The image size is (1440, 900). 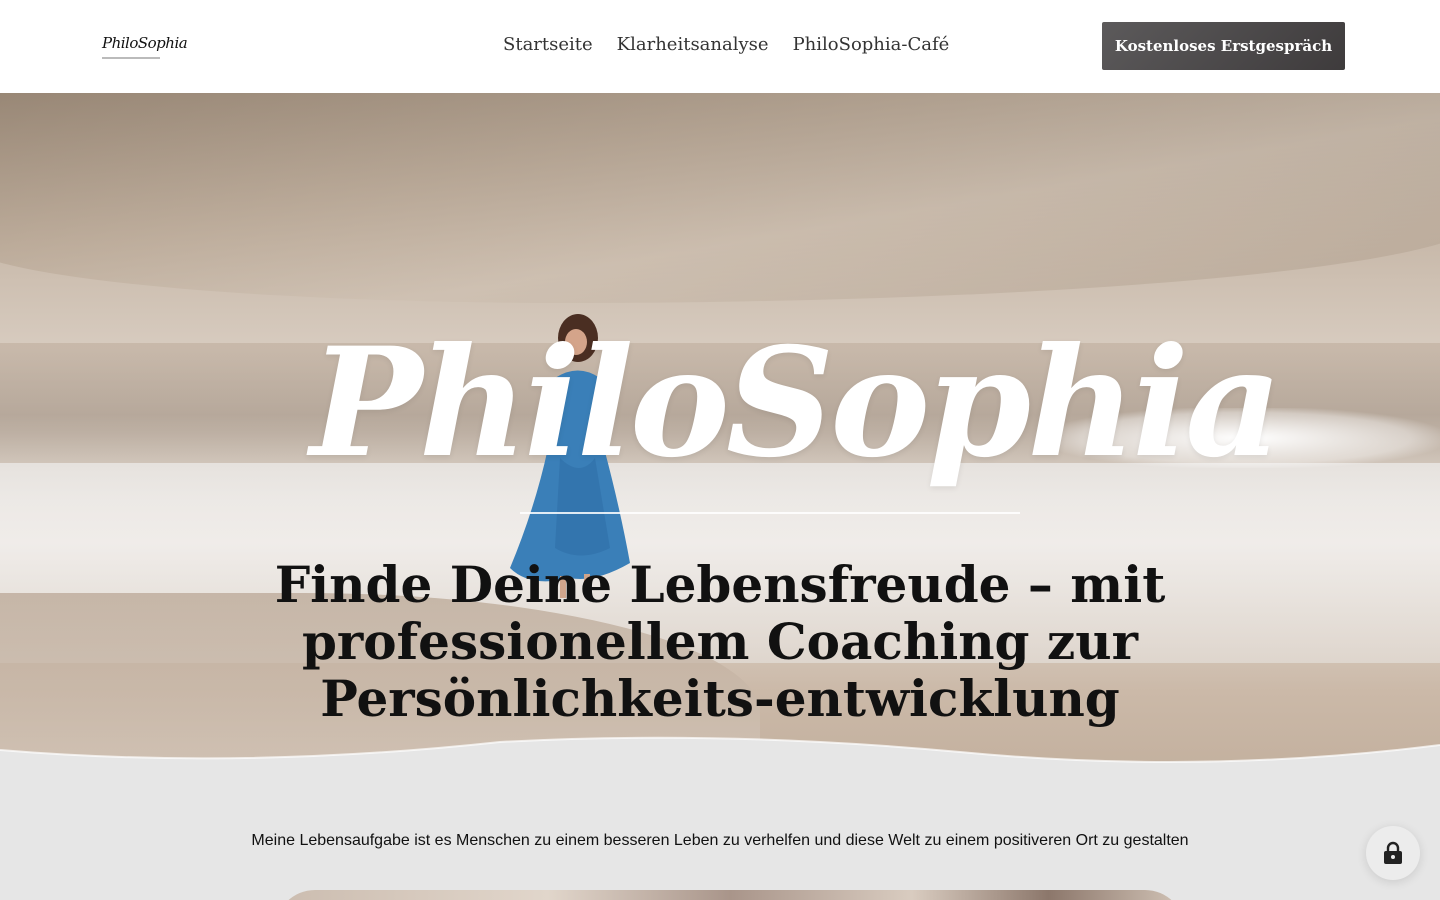 What do you see at coordinates (131, 58) in the screenshot?
I see `logo-underline` at bounding box center [131, 58].